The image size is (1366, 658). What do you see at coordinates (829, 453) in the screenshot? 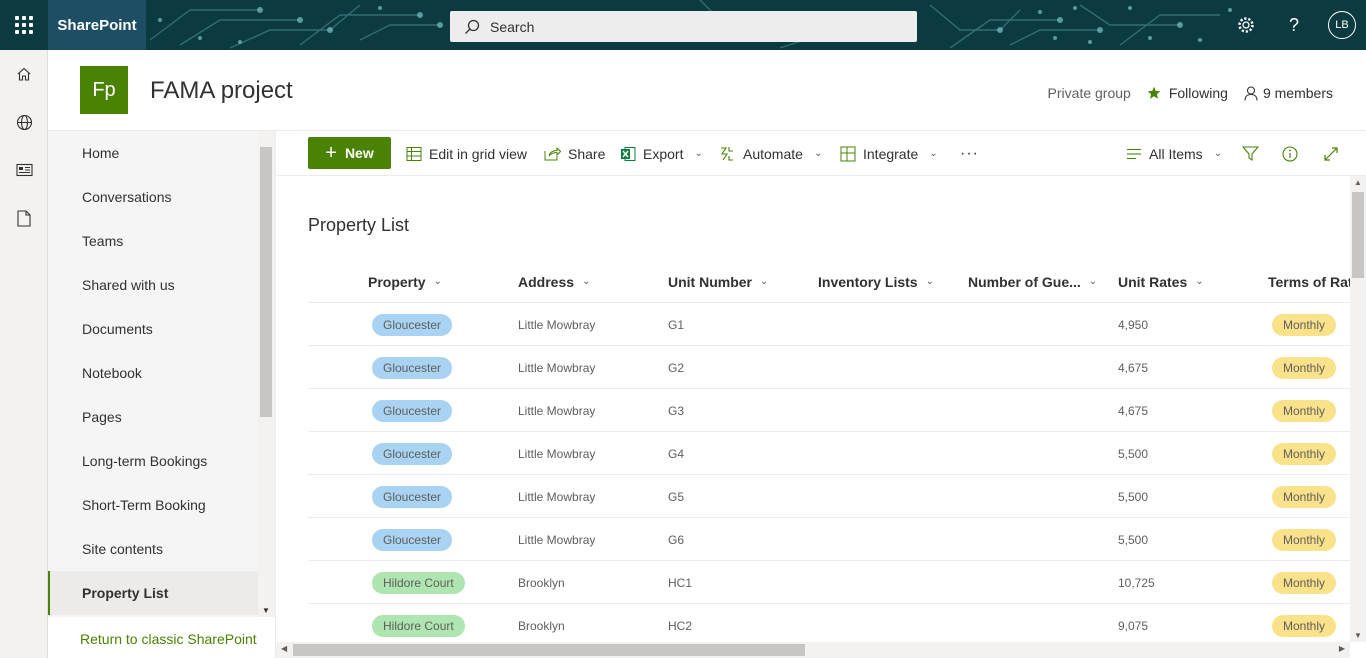
I see `table-row: Gloucester Little Mowbray G4 5,500 Monthly` at bounding box center [829, 453].